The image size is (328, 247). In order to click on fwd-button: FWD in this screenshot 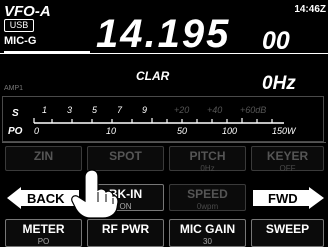, I will do `click(289, 198)`.